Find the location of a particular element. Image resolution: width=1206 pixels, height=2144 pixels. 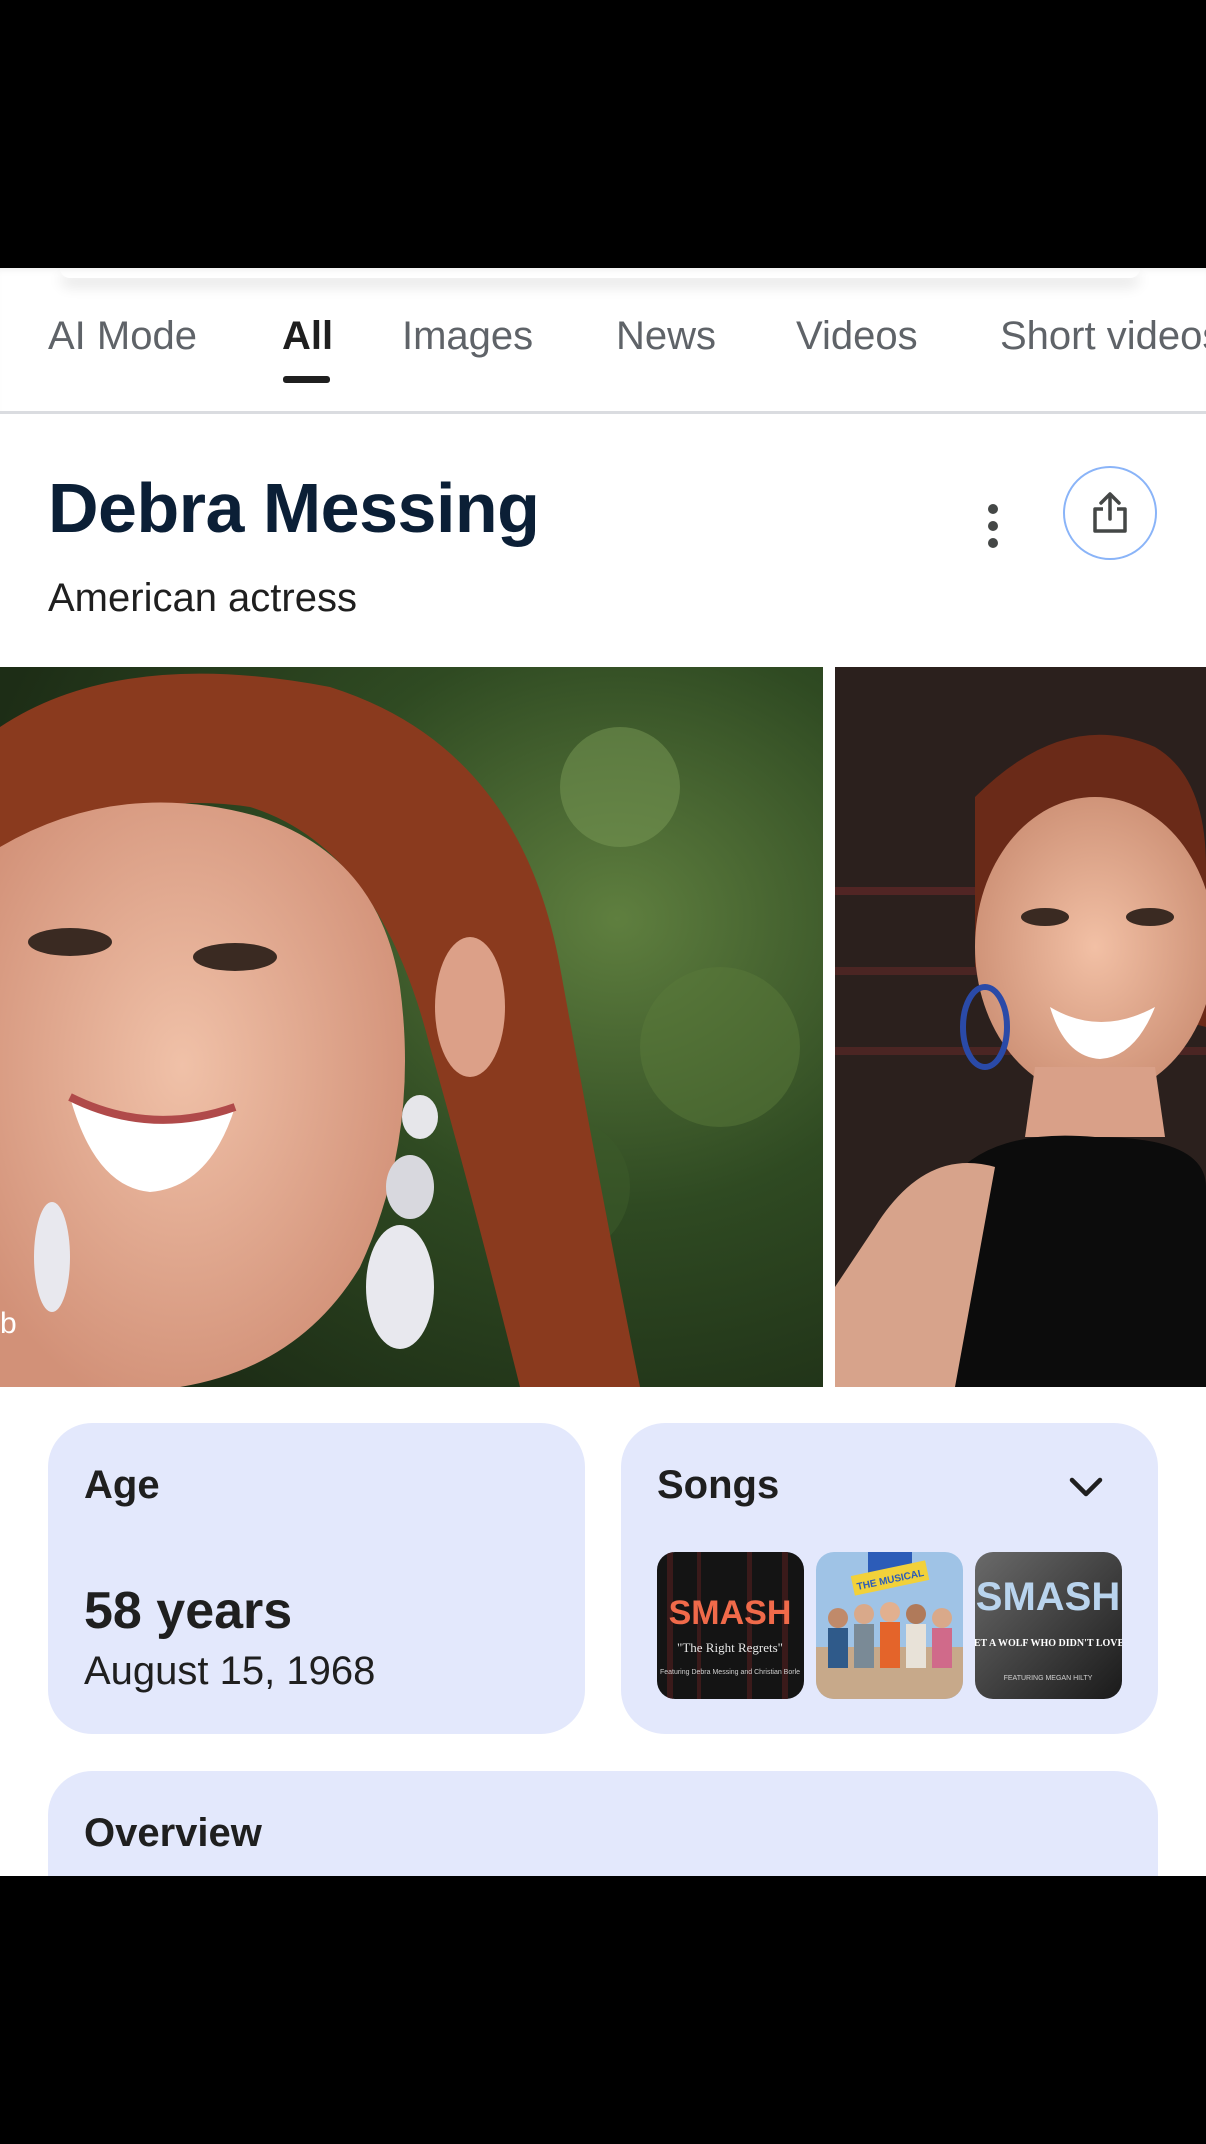

entity-title: Debra Messing is located at coordinates (294, 508).